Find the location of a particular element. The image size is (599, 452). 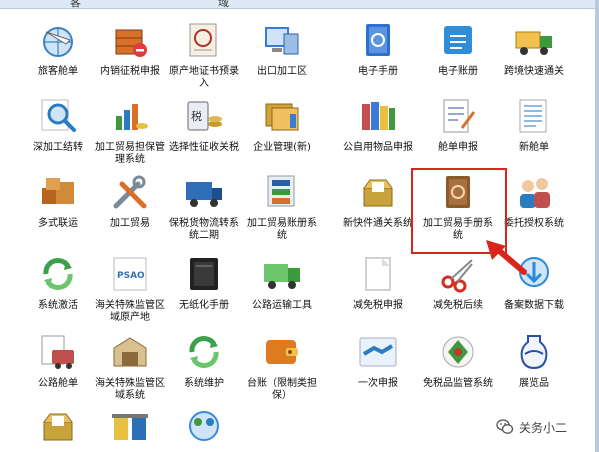

app-tile-shenjiagong-jiezhuan: 深加工结转 is located at coordinates (58, 124).